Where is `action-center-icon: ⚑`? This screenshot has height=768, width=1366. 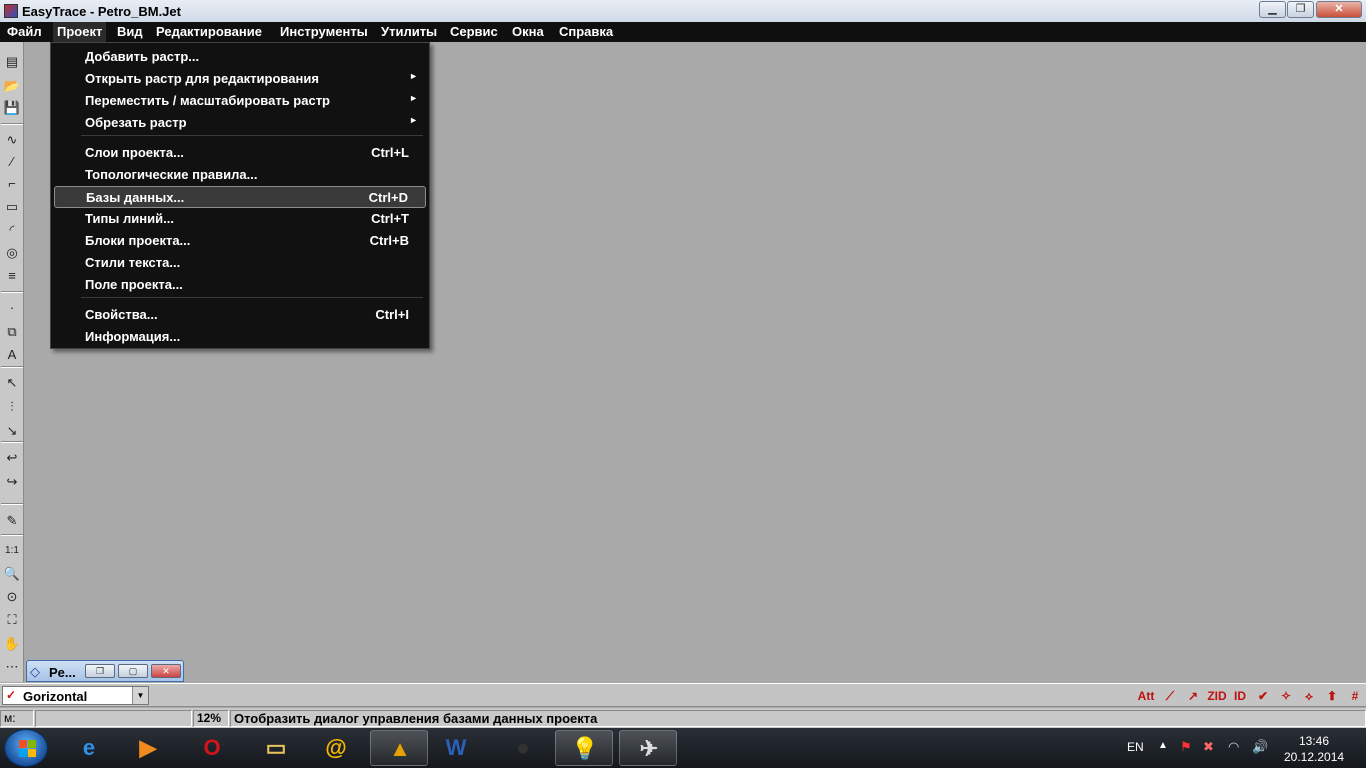
action-center-icon: ⚑ is located at coordinates (1186, 753).